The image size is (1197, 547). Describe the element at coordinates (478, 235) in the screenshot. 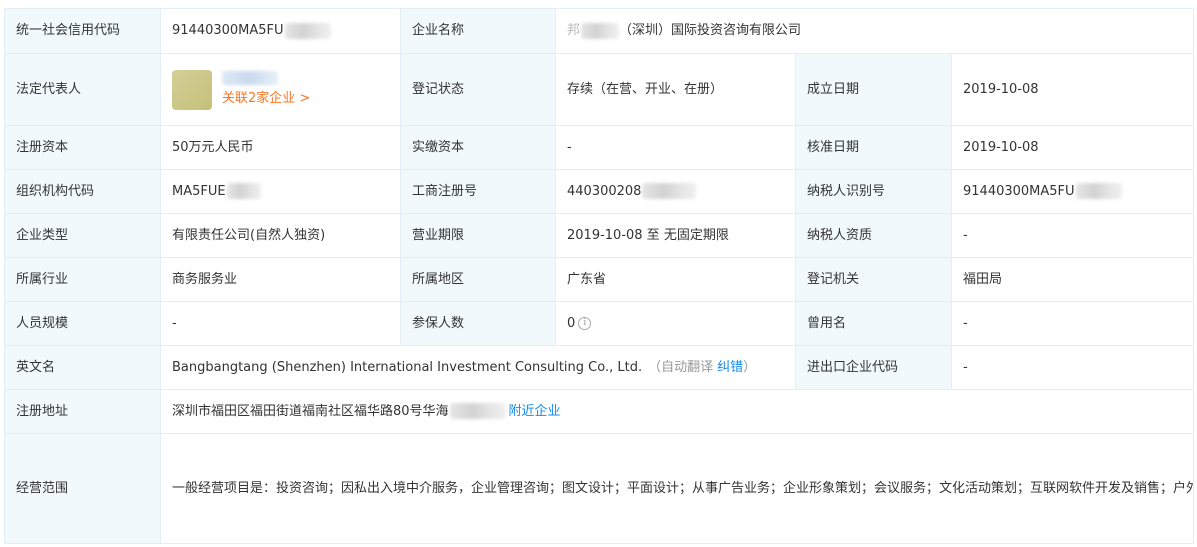

I see `biz-term-label: 营业期限` at that location.